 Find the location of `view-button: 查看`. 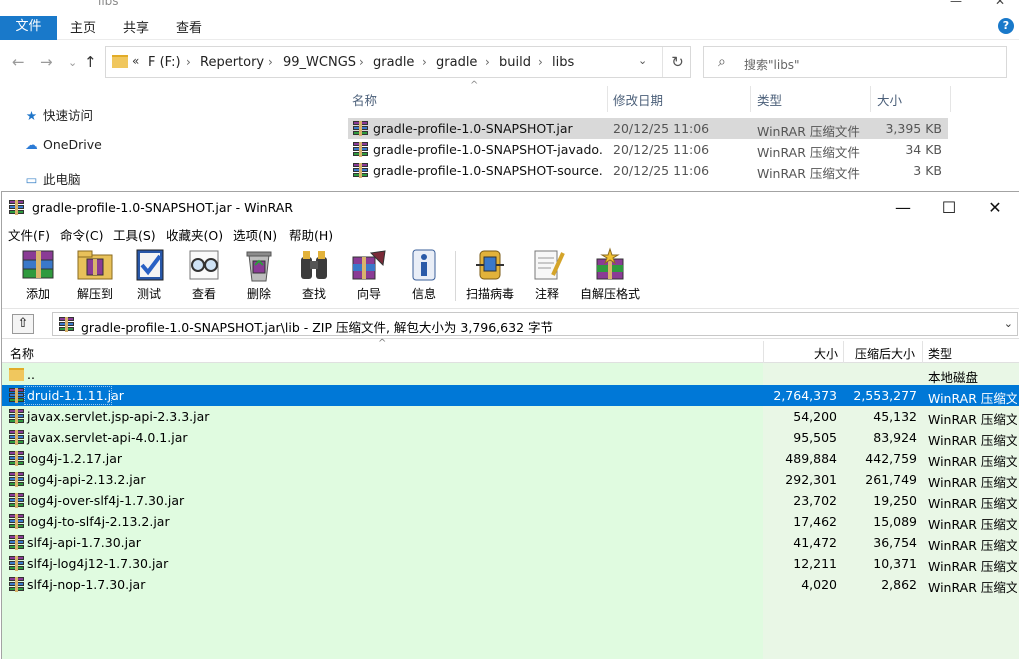

view-button: 查看 is located at coordinates (204, 276).